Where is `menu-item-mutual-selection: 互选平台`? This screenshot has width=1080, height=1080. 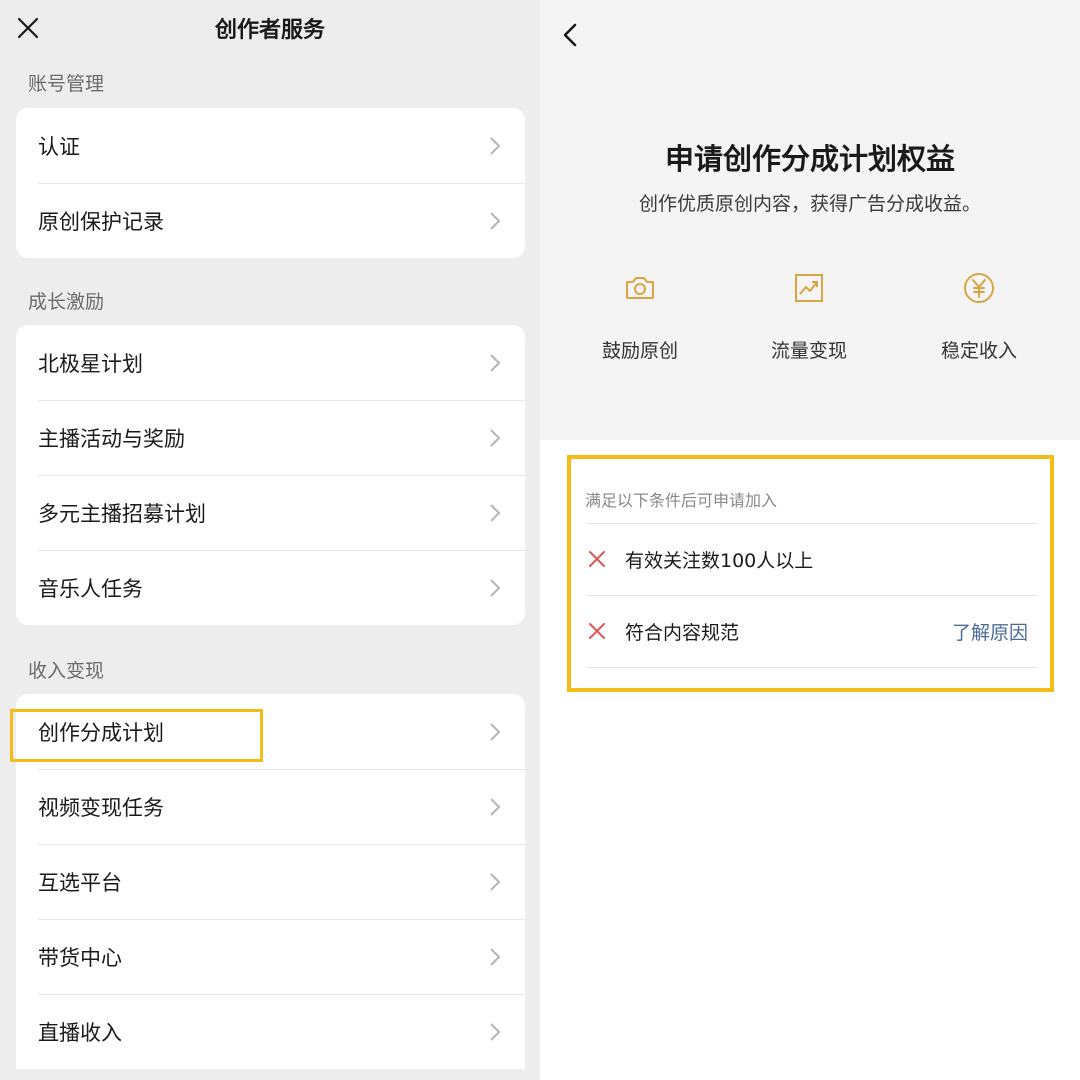 menu-item-mutual-selection: 互选平台 is located at coordinates (270, 881).